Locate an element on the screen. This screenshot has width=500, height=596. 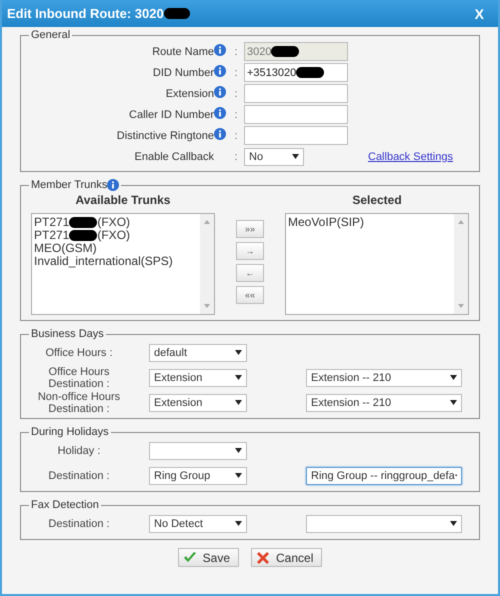
field-label: Office Hours : is located at coordinates (79, 352).